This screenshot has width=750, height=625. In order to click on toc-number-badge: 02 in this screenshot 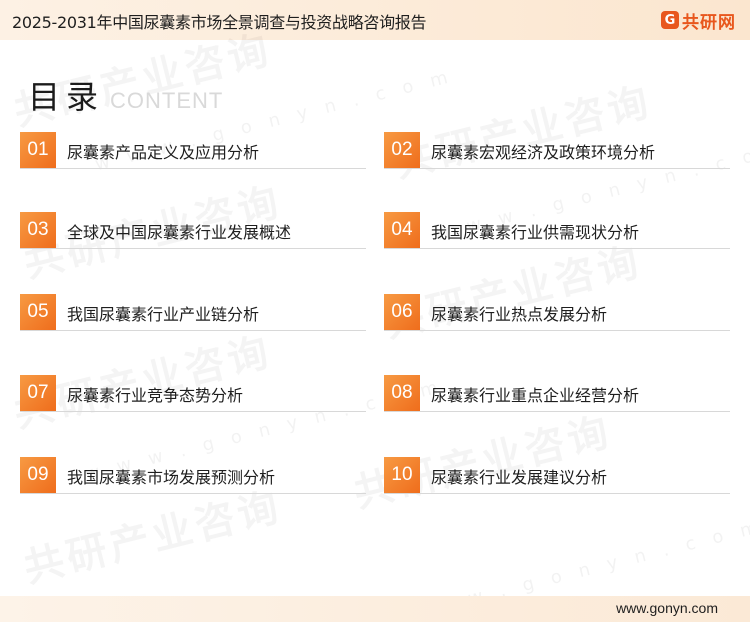, I will do `click(402, 150)`.